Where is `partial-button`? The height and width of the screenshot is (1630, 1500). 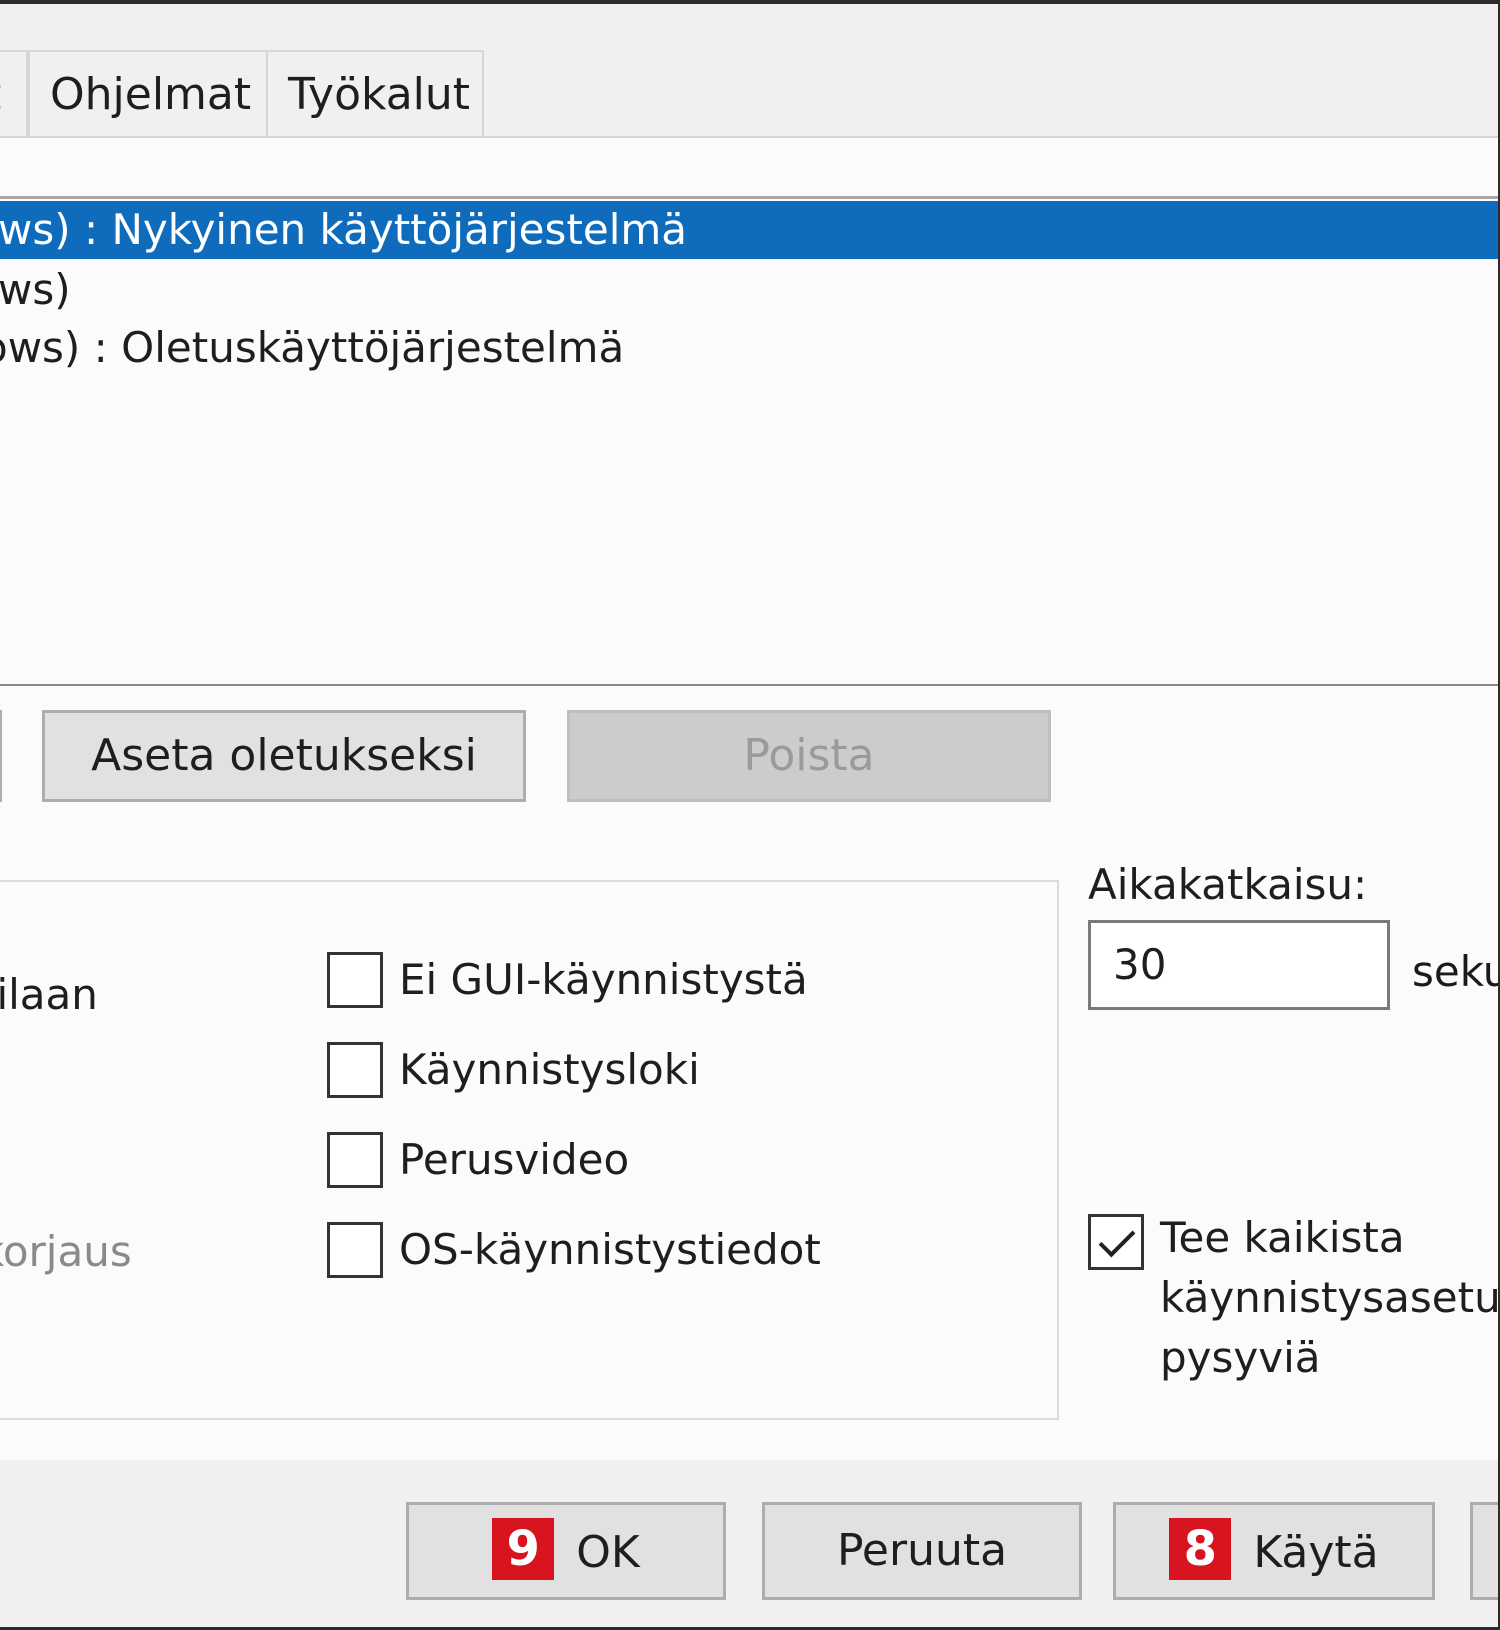
partial-button is located at coordinates (1, 756).